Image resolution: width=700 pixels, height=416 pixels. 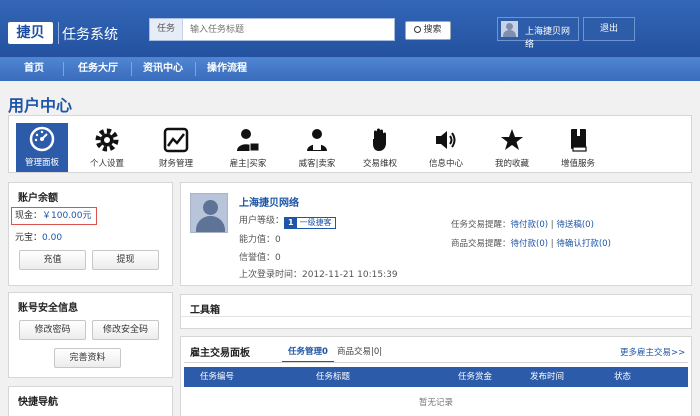 I want to click on tab-favorites: 我的收藏, so click(x=512, y=148).